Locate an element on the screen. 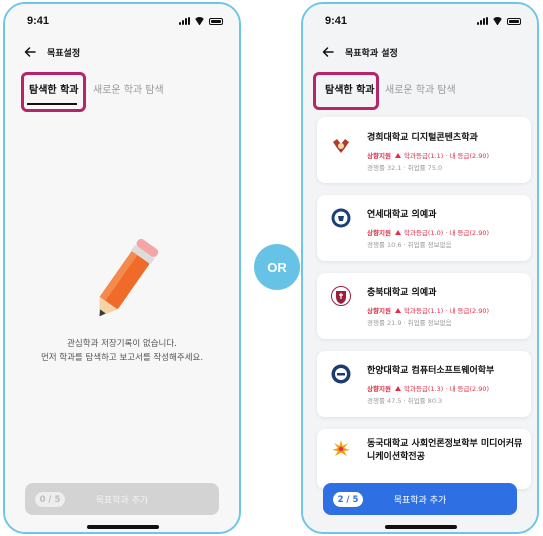  competition-employment-info: 경쟁률 10.6 · 취업률 정보없음 is located at coordinates (409, 245).